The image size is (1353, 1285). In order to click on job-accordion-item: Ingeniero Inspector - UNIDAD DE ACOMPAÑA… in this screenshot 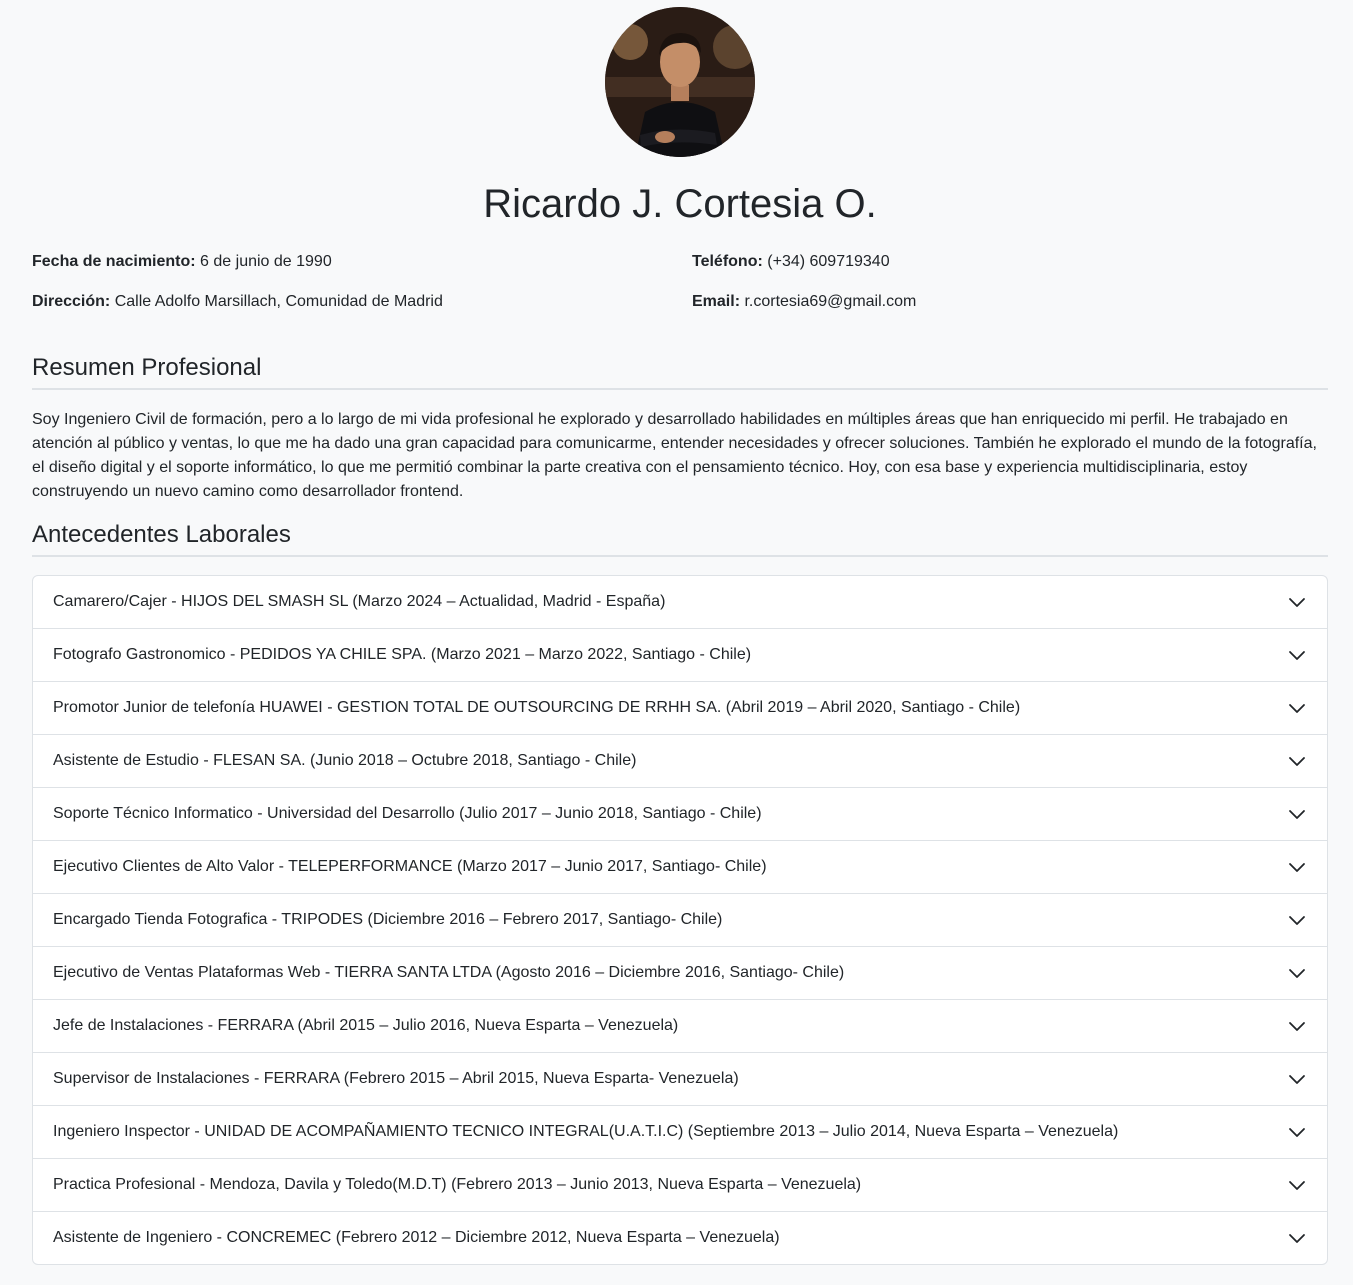, I will do `click(680, 1132)`.